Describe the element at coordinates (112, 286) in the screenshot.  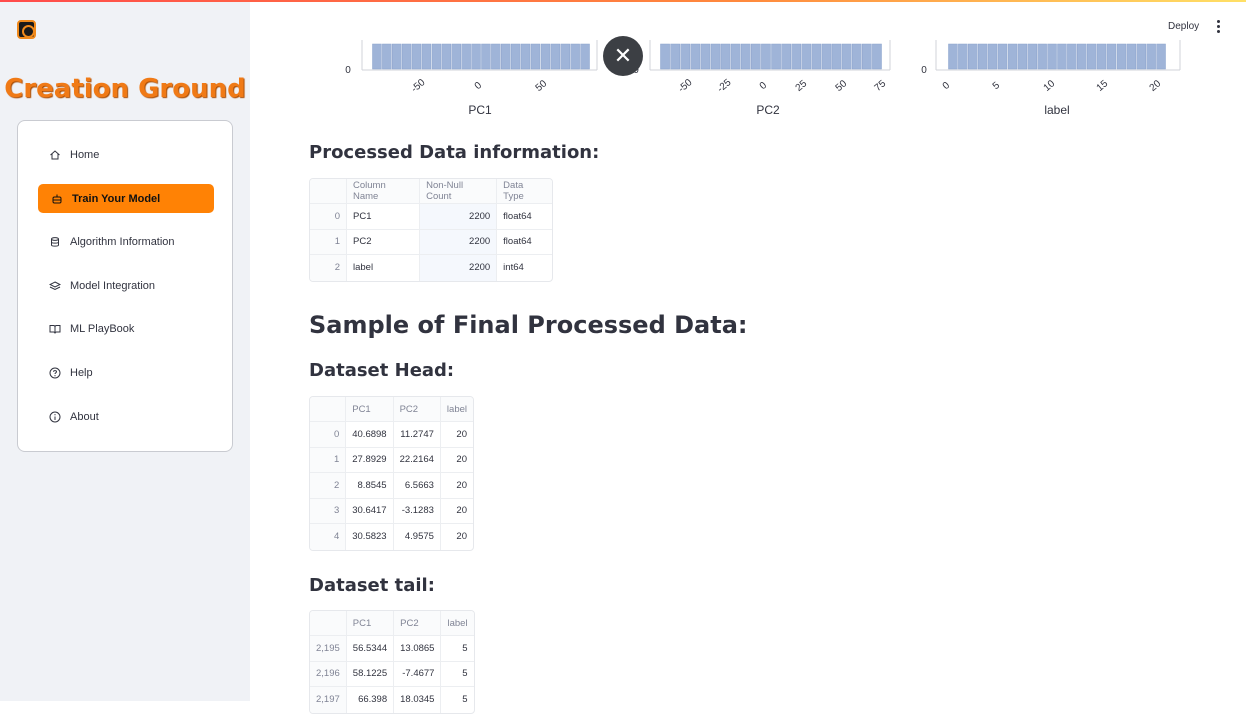
I see `sidebar-item-label: Model Integration` at that location.